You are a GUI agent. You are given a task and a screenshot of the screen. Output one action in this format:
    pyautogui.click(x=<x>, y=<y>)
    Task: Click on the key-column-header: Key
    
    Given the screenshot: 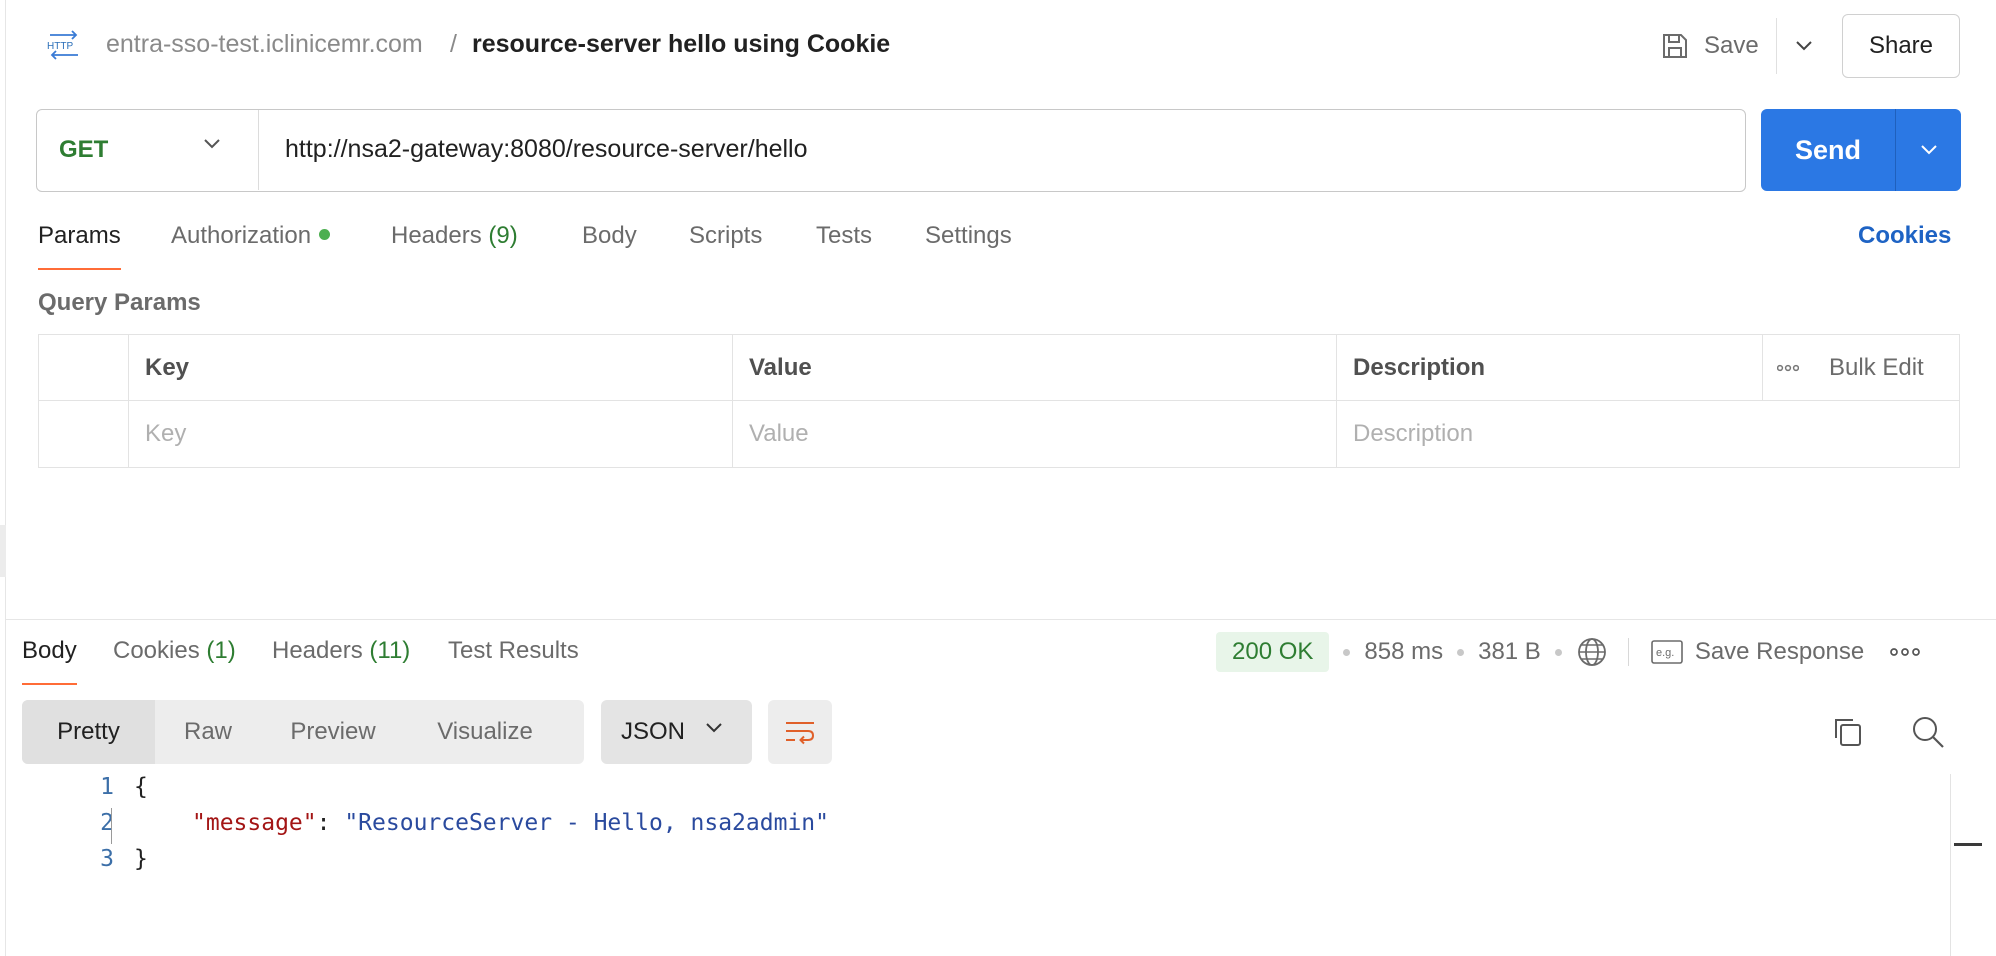 What is the action you would take?
    pyautogui.click(x=431, y=368)
    